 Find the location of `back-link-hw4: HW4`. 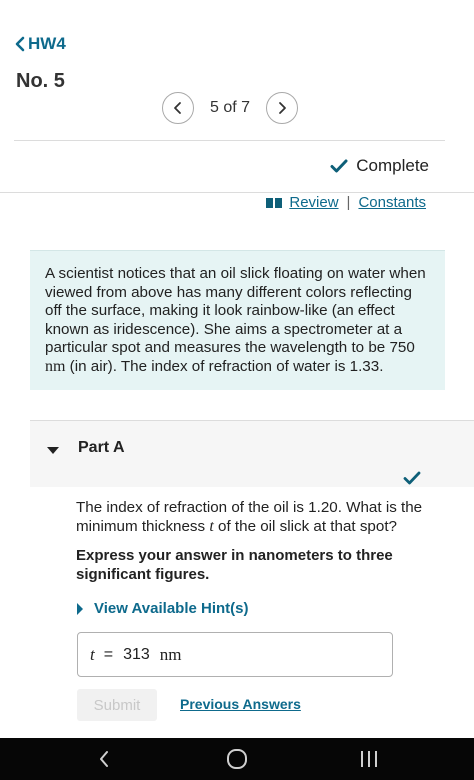

back-link-hw4: HW4 is located at coordinates (40, 44).